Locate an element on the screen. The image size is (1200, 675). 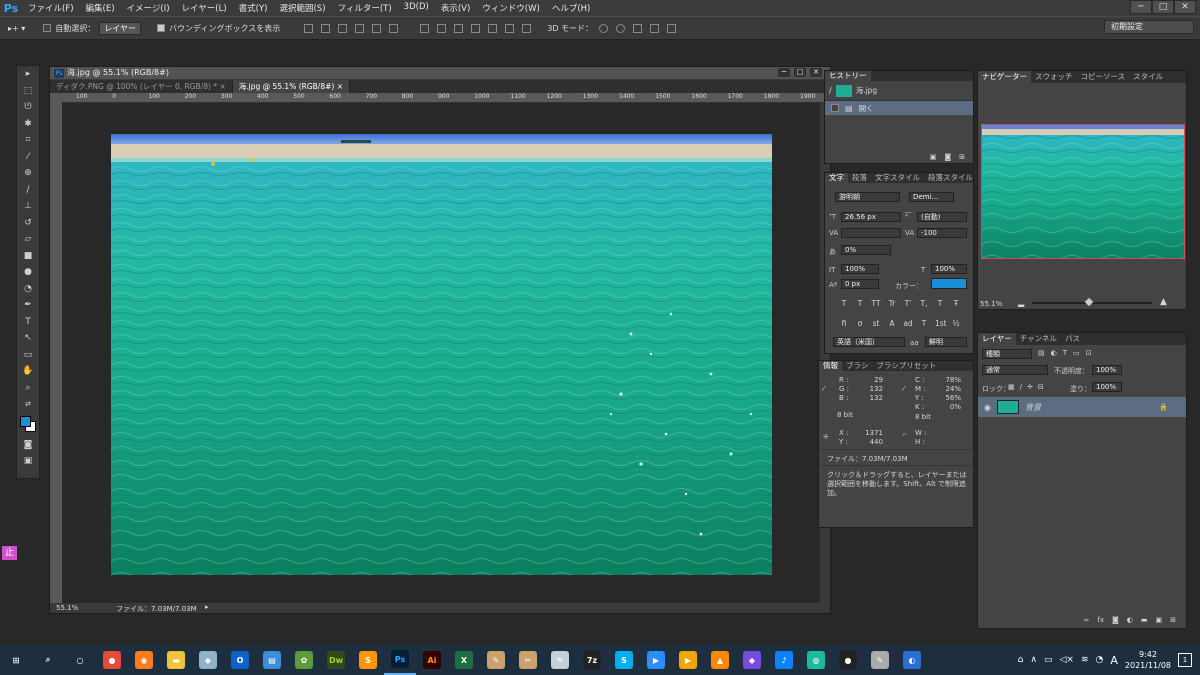
opentype-button: st is located at coordinates (876, 323).